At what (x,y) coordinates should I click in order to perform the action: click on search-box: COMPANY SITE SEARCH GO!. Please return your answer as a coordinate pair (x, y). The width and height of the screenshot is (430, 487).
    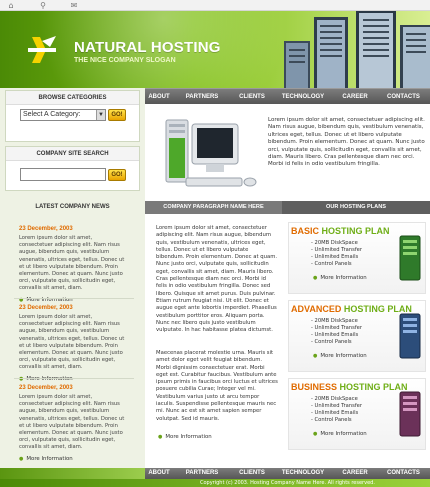
    Looking at the image, I should click on (72, 168).